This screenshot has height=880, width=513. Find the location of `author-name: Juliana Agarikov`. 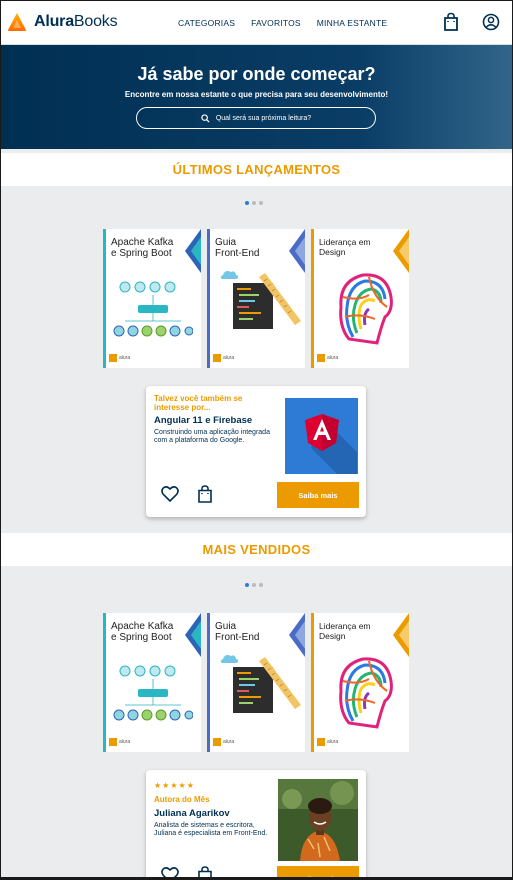

author-name: Juliana Agarikov is located at coordinates (192, 813).